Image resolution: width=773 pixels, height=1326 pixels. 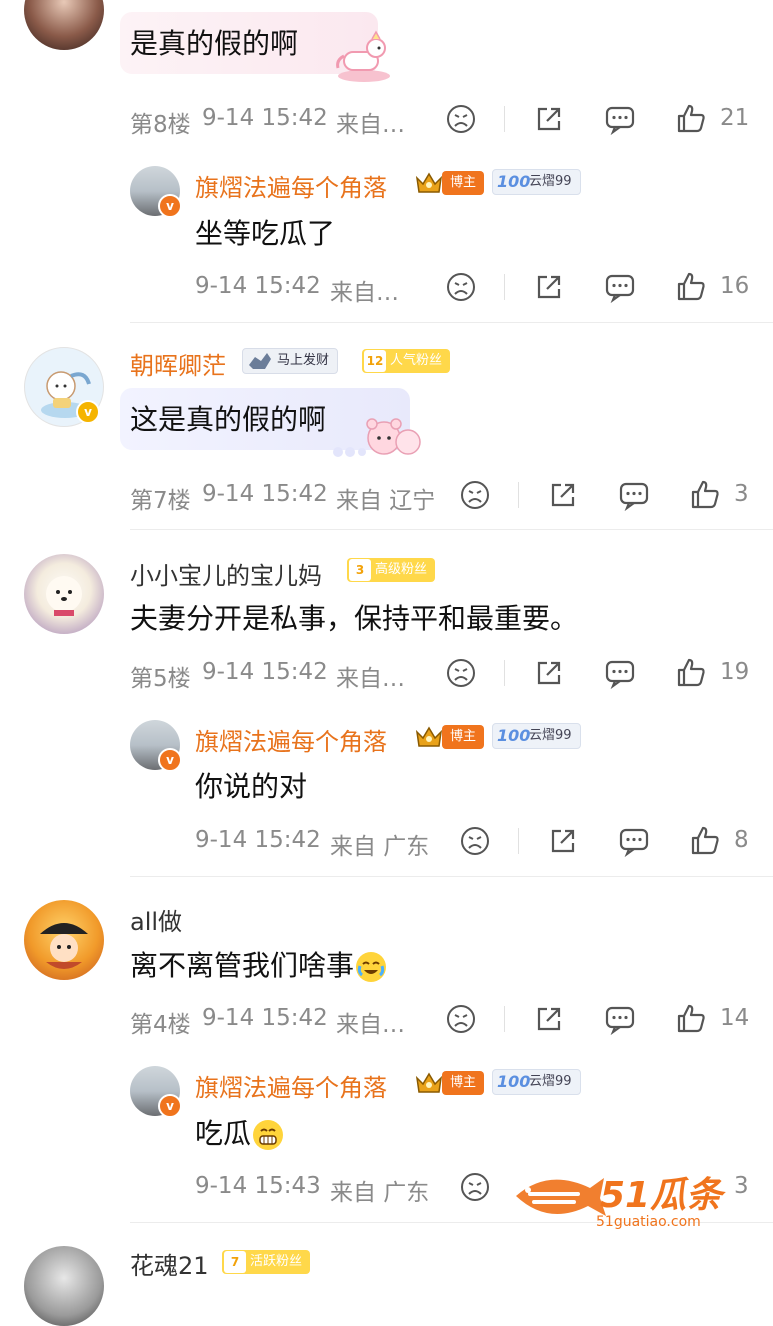 What do you see at coordinates (349, 452) in the screenshot?
I see `bubble-tail-icon` at bounding box center [349, 452].